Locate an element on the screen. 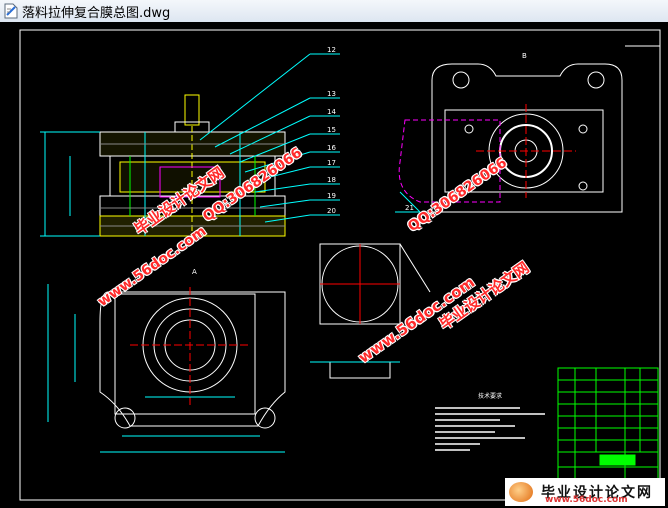 Image resolution: width=668 pixels, height=508 pixels. site-logo-badge: 毕业设计论文网 www.56doc.com is located at coordinates (585, 492).